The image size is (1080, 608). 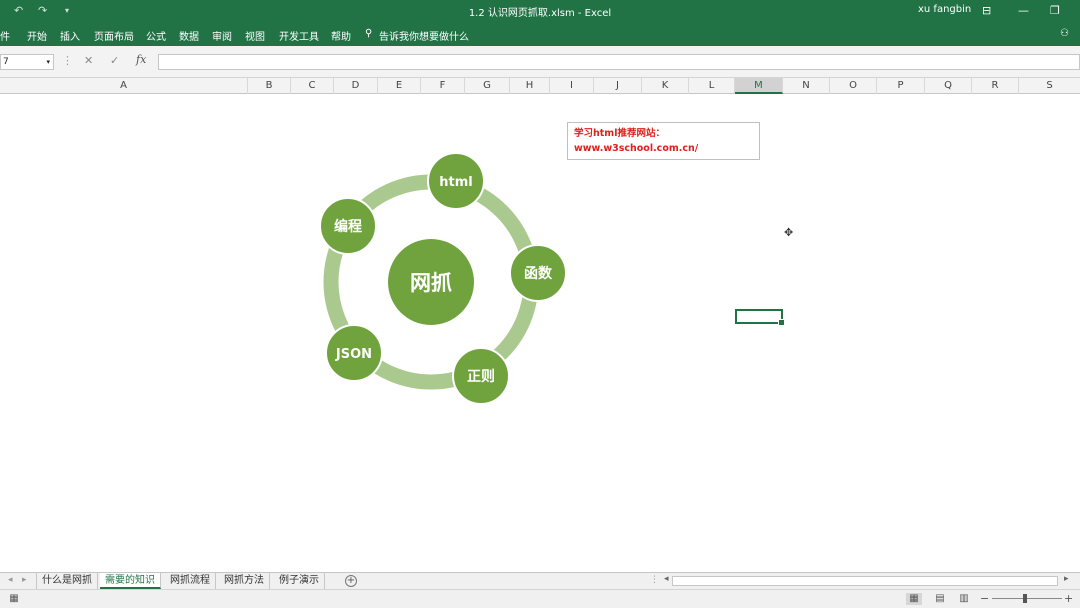 What do you see at coordinates (663, 141) in the screenshot?
I see `recommendation-textbox: 学习html推荐网站： www.w3school.com.cn/` at bounding box center [663, 141].